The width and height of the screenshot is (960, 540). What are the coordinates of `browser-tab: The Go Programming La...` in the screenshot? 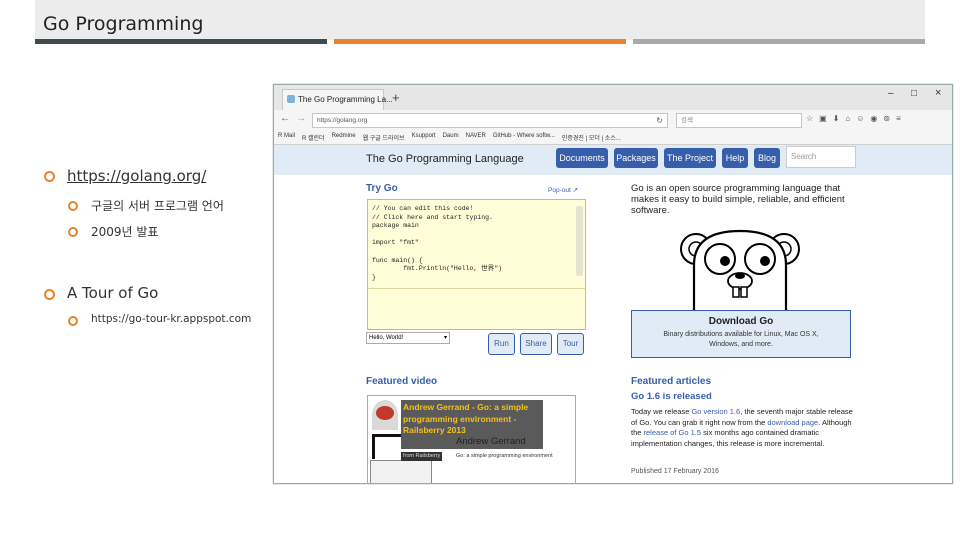 It's located at (337, 100).